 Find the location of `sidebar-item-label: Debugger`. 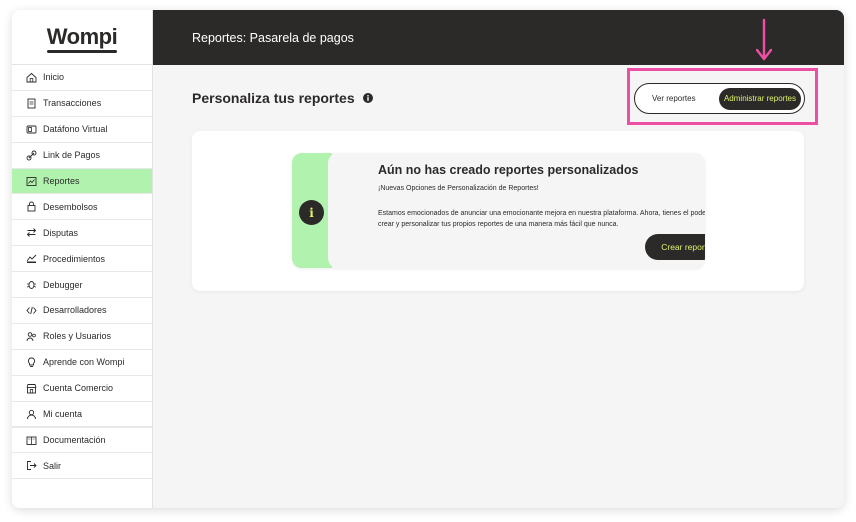

sidebar-item-label: Debugger is located at coordinates (63, 284).